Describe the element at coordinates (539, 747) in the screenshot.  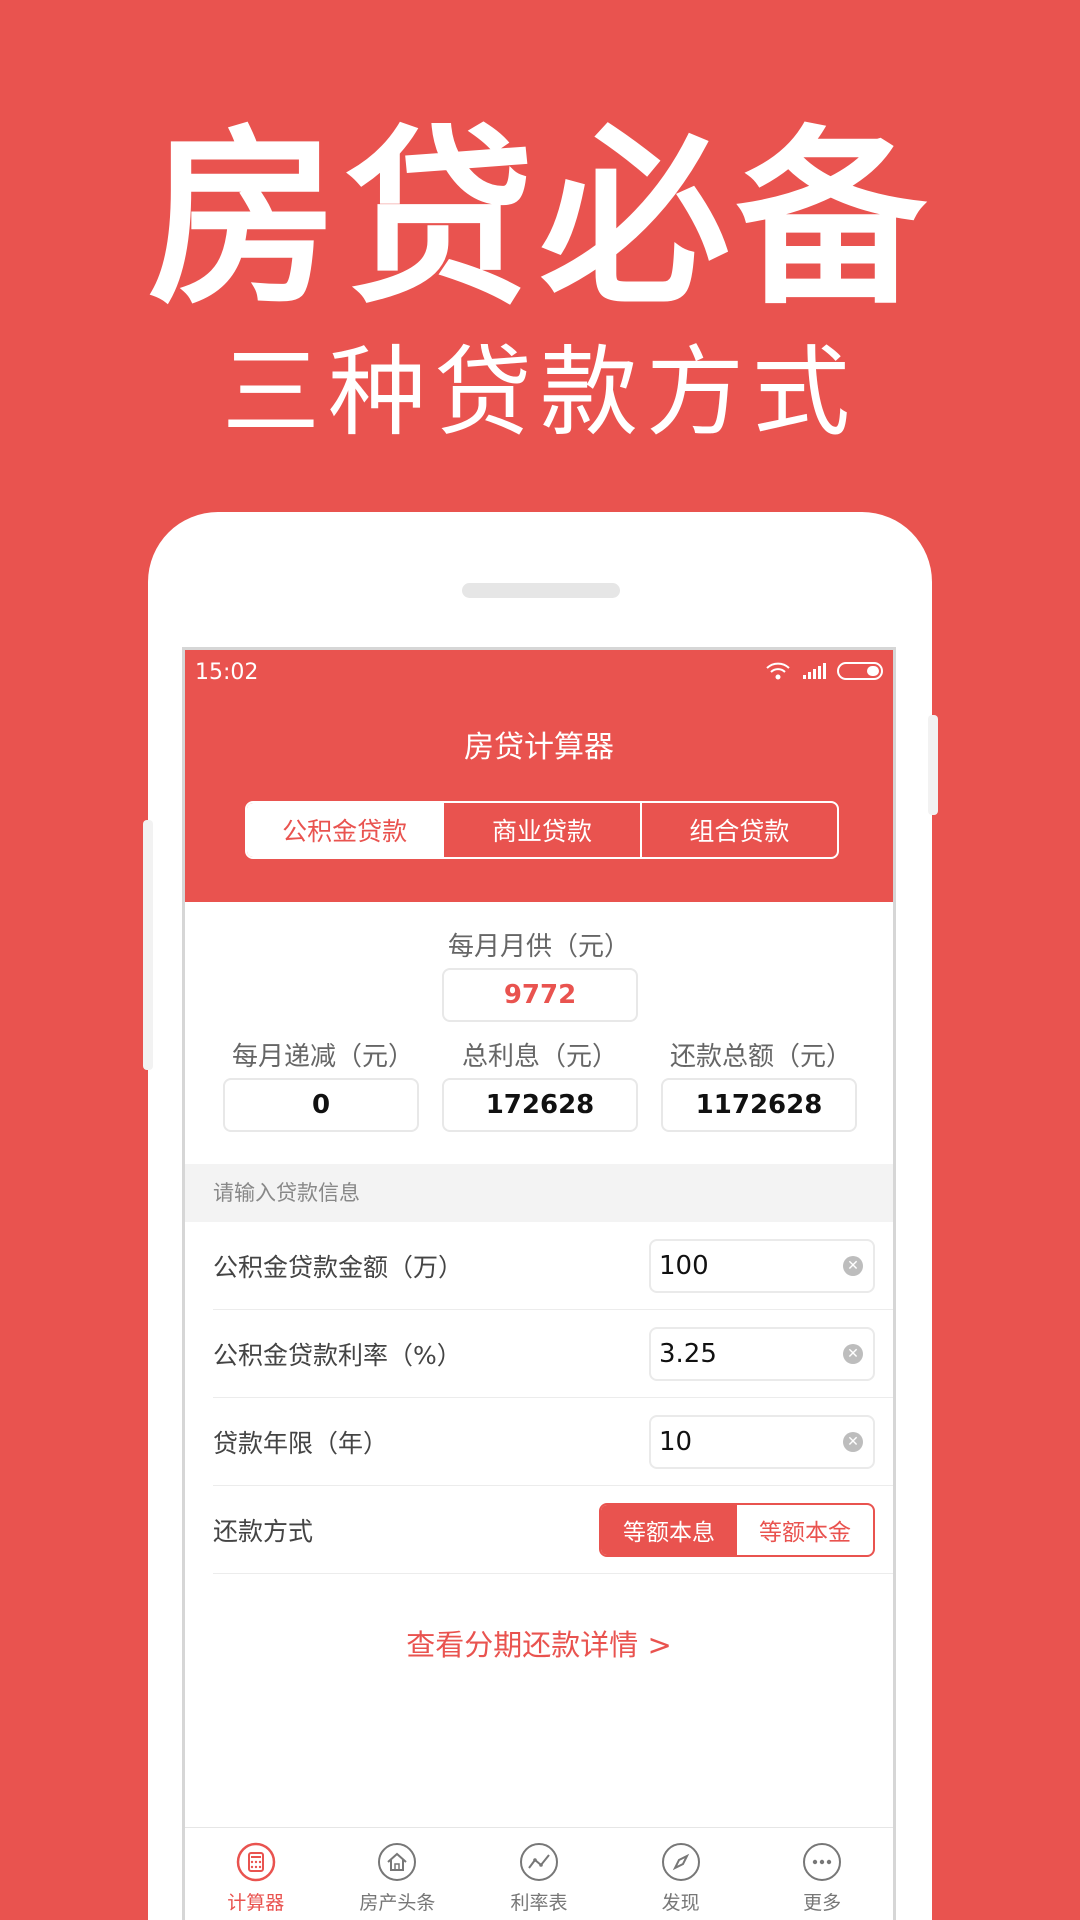
I see `app-title: 房贷计算器` at that location.